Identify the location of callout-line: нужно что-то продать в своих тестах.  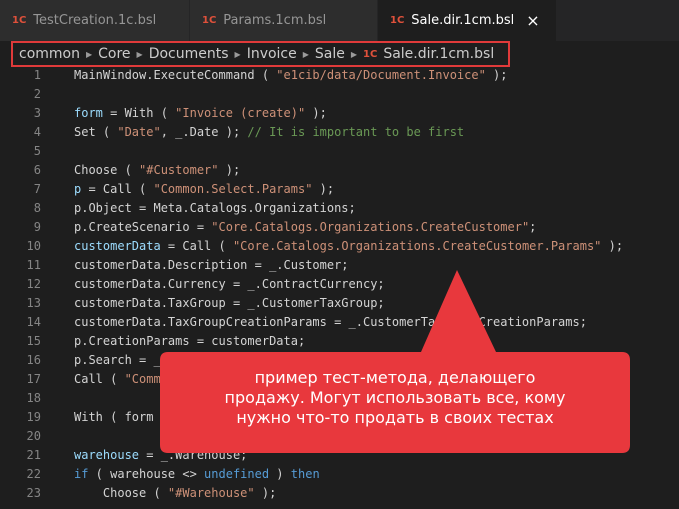
(395, 417).